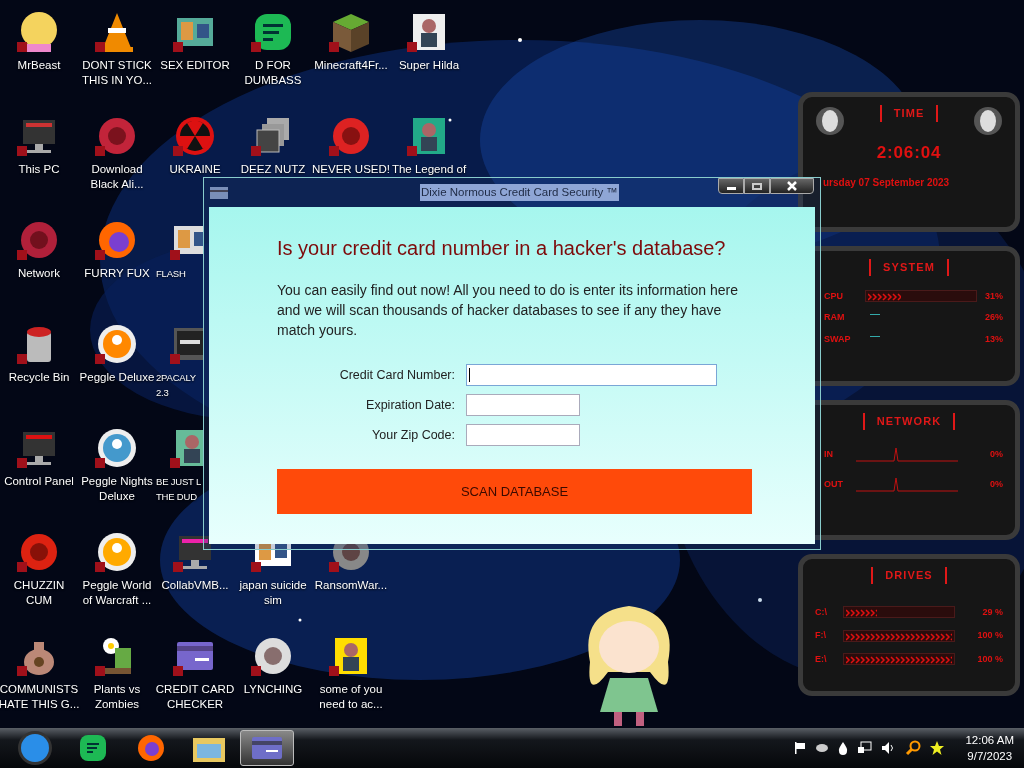 The height and width of the screenshot is (768, 1024). What do you see at coordinates (195, 169) in the screenshot?
I see `icon-label: UKRAINE` at bounding box center [195, 169].